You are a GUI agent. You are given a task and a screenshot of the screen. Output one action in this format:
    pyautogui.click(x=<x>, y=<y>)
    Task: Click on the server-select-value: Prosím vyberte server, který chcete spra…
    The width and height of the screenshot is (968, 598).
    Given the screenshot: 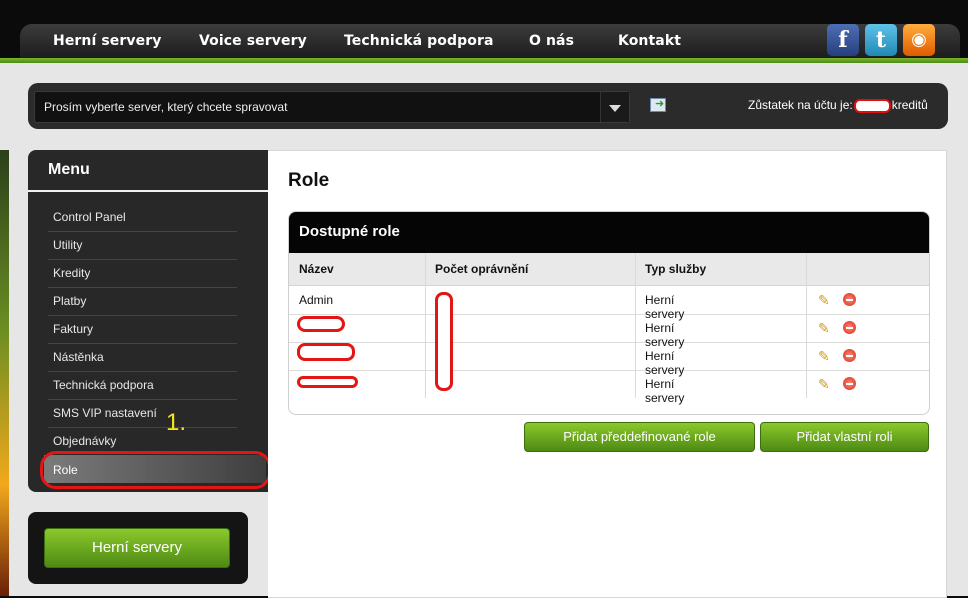 What is the action you would take?
    pyautogui.click(x=166, y=107)
    